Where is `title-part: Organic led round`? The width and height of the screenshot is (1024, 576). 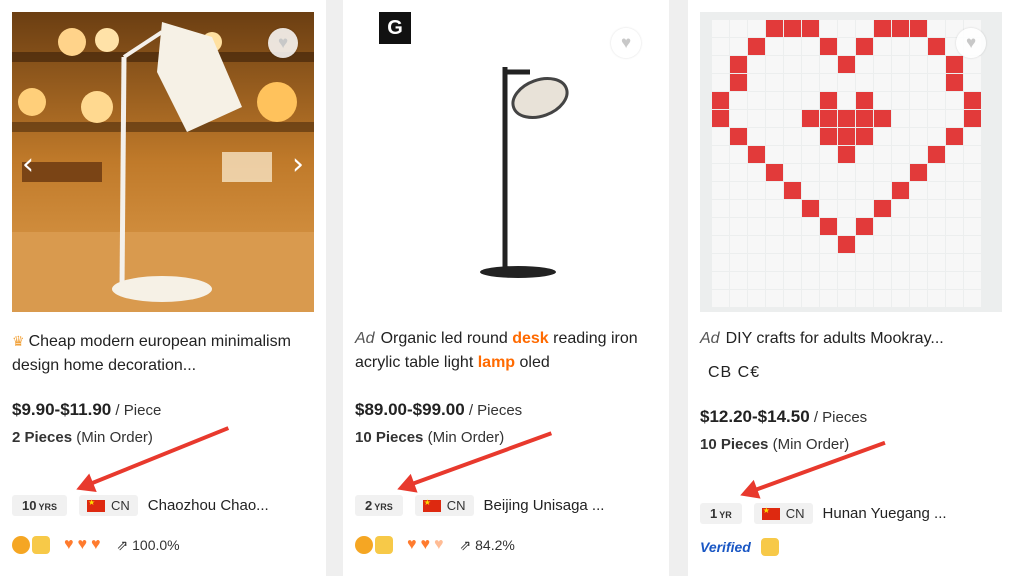
title-part: Organic led round is located at coordinates (447, 338).